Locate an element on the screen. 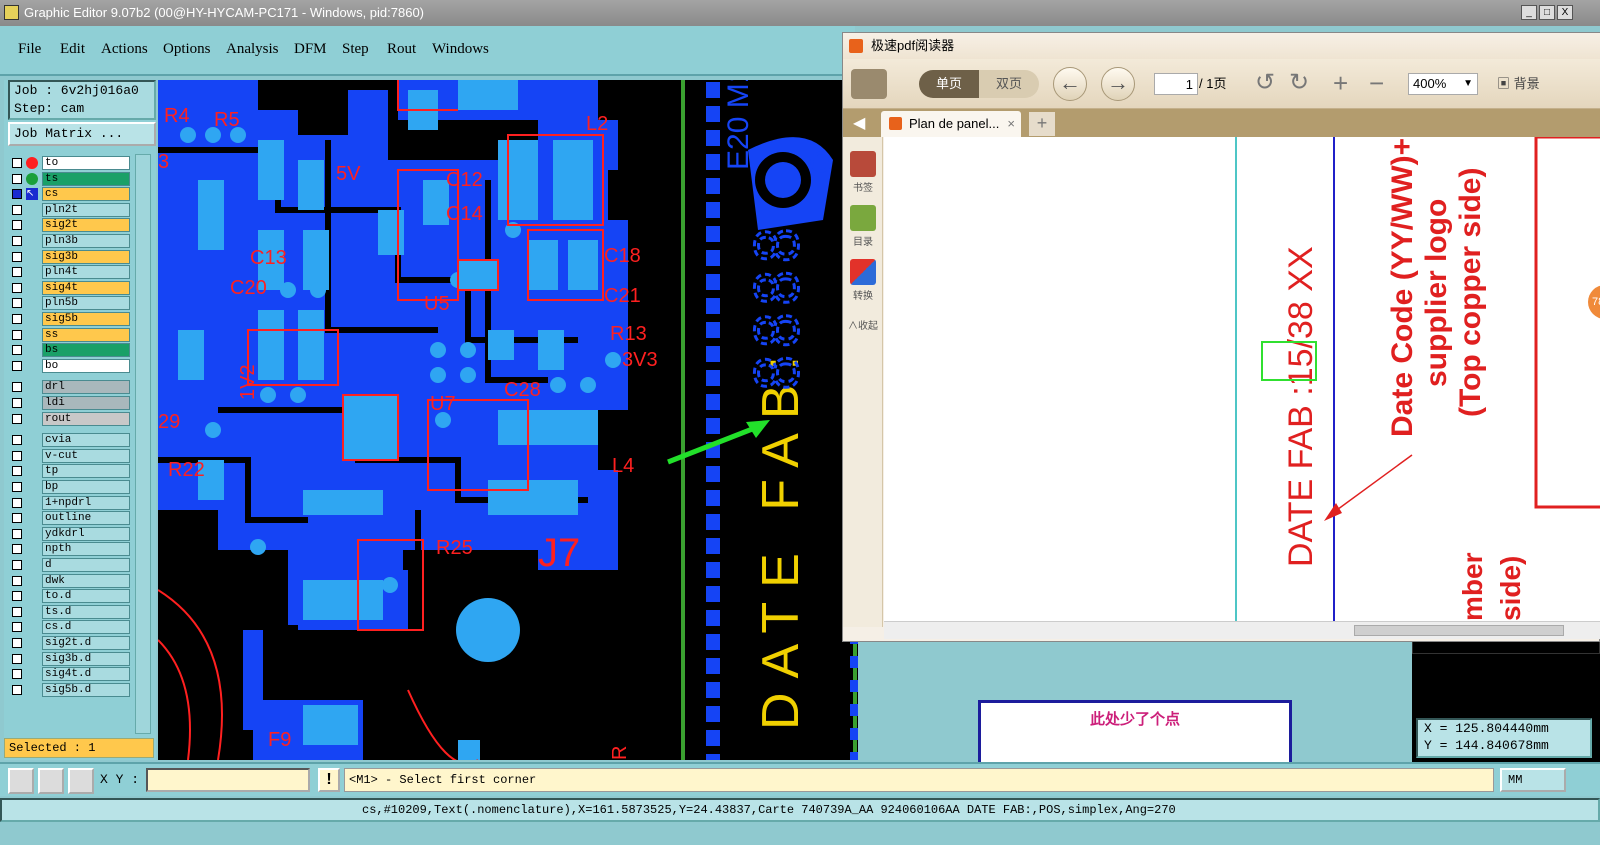  menu-analysis: Analysis is located at coordinates (252, 49).